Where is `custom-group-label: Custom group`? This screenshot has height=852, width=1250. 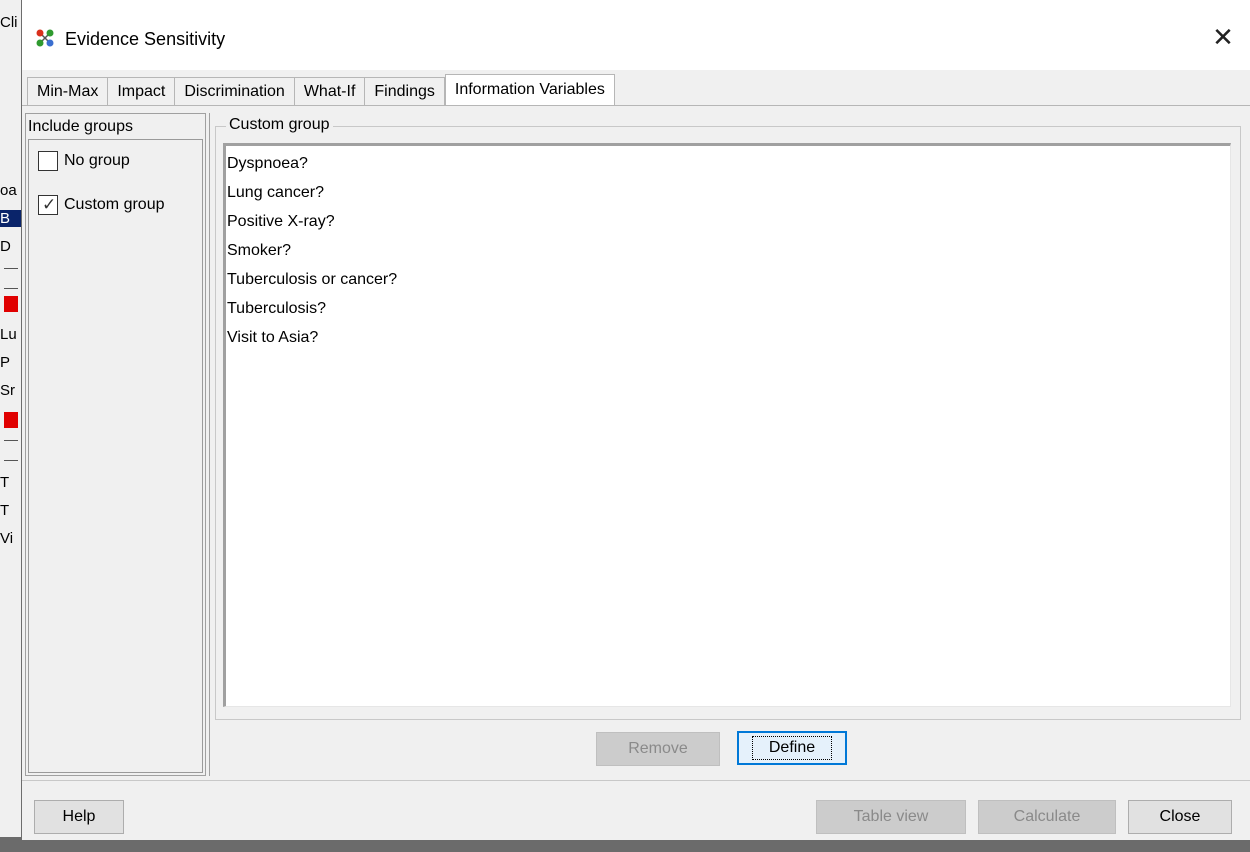 custom-group-label: Custom group is located at coordinates (114, 204).